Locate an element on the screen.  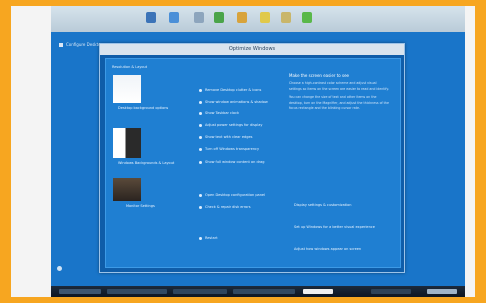
option-10: Restart is located at coordinates (208, 238).